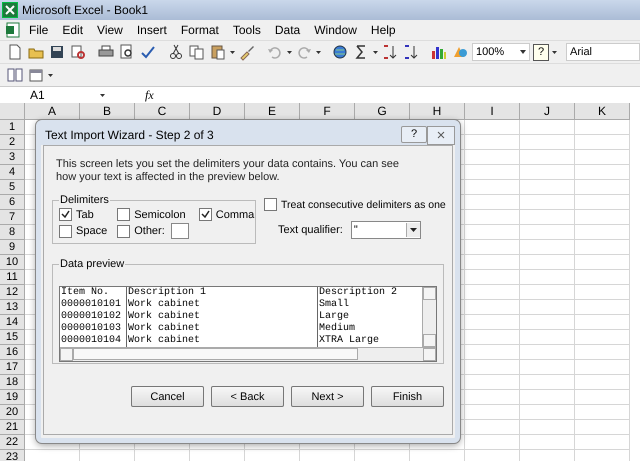 The width and height of the screenshot is (640, 461). What do you see at coordinates (149, 95) in the screenshot?
I see `function-button: fx` at bounding box center [149, 95].